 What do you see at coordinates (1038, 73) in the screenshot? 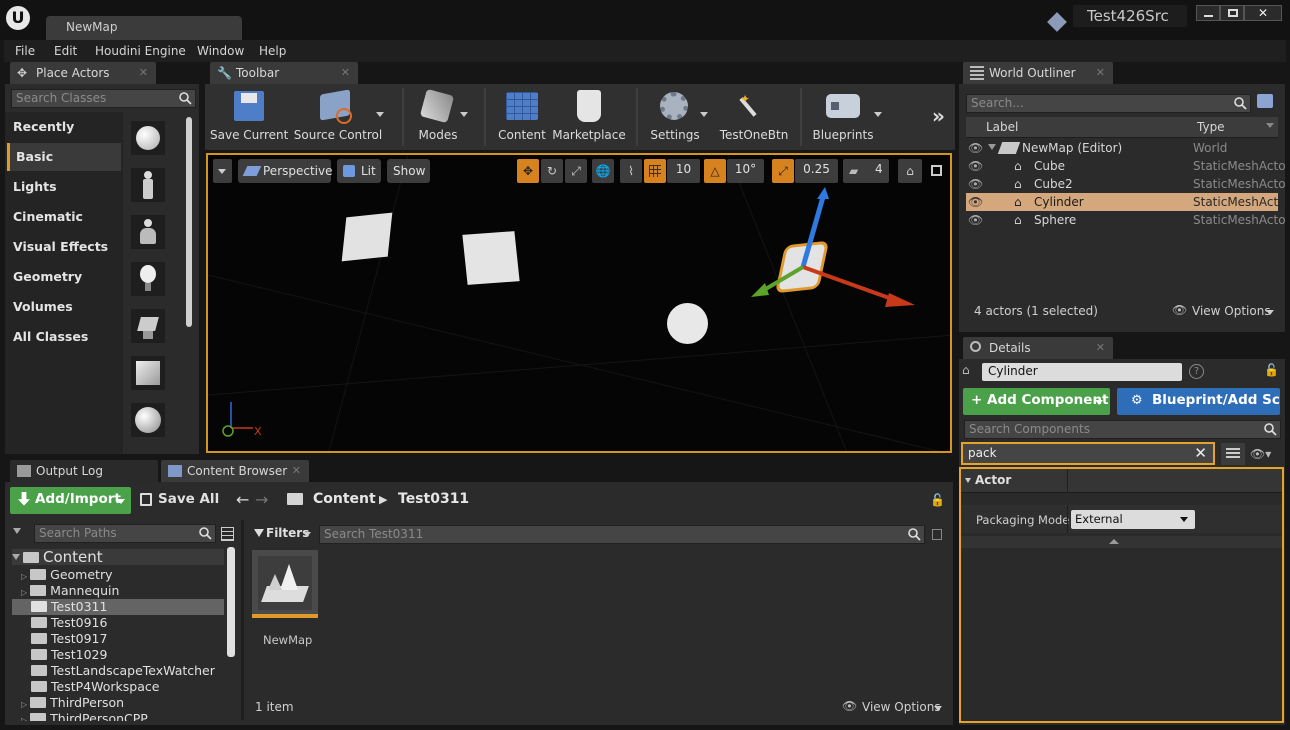
I see `tab-world-outliner: World Outliner ✕` at bounding box center [1038, 73].